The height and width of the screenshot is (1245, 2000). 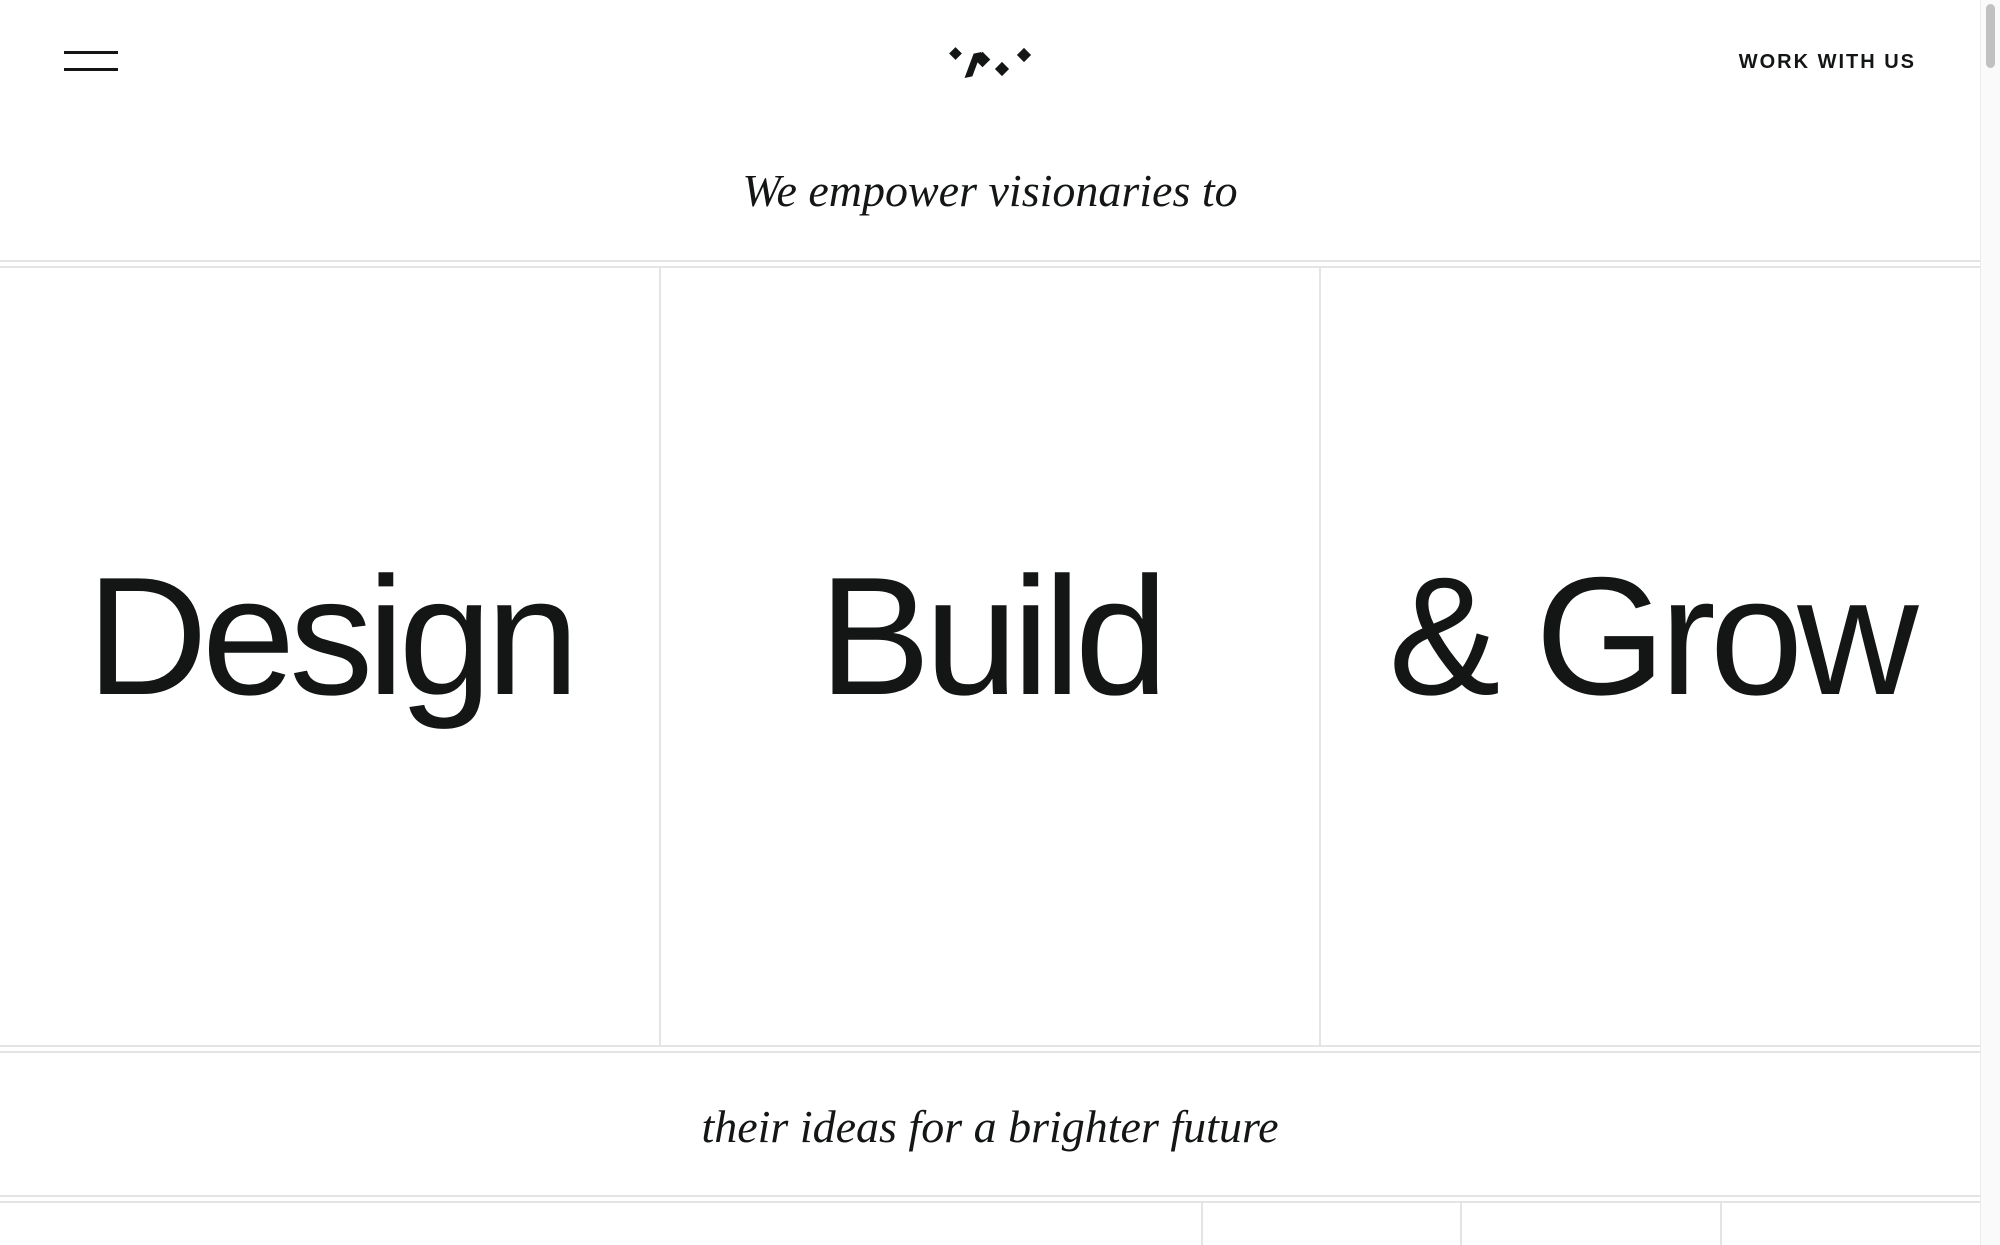 I want to click on hero-word-build: Build, so click(x=993, y=636).